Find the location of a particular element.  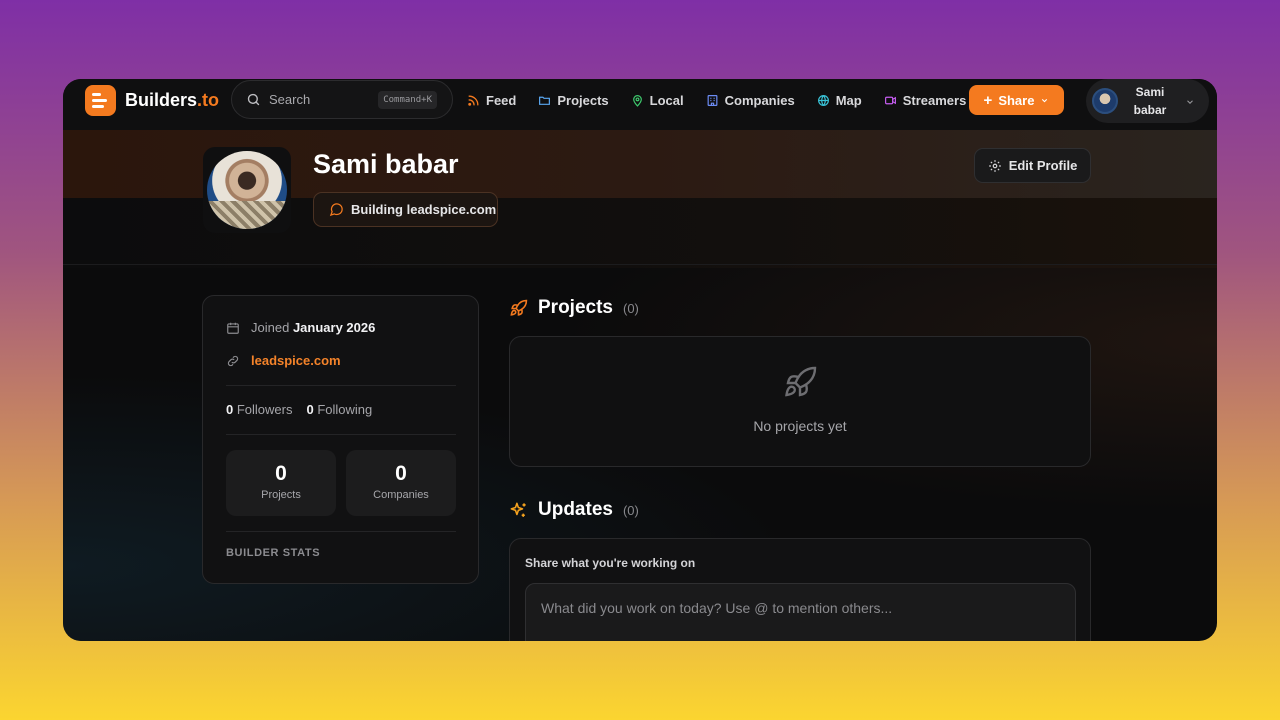

projects-section-title: Projects (0) is located at coordinates (574, 308).